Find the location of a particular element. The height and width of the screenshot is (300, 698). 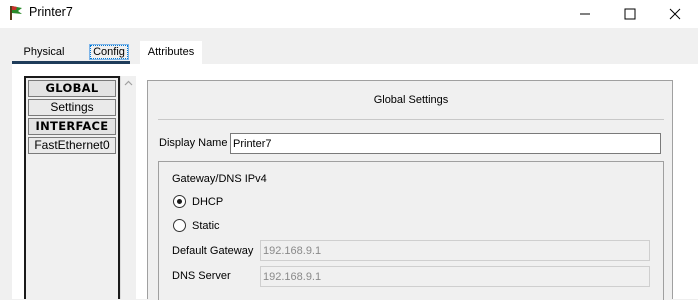

title-bar: Printer7 is located at coordinates (349, 14).